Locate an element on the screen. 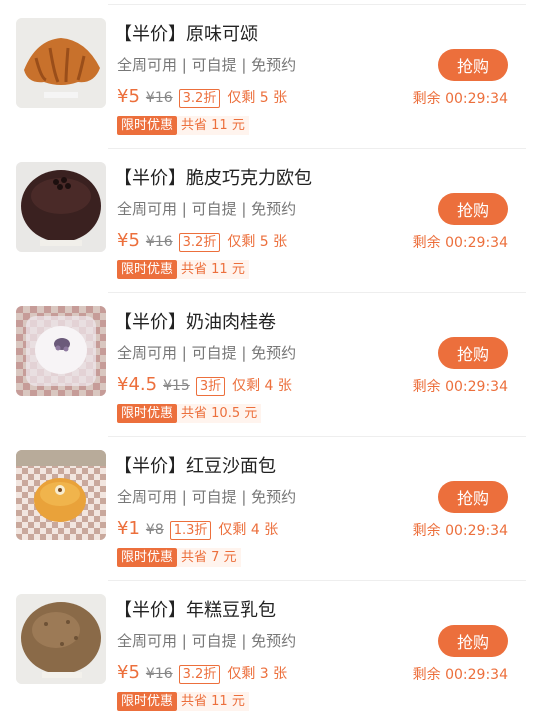 The image size is (540, 720). cinnamon-roll-image is located at coordinates (61, 351).